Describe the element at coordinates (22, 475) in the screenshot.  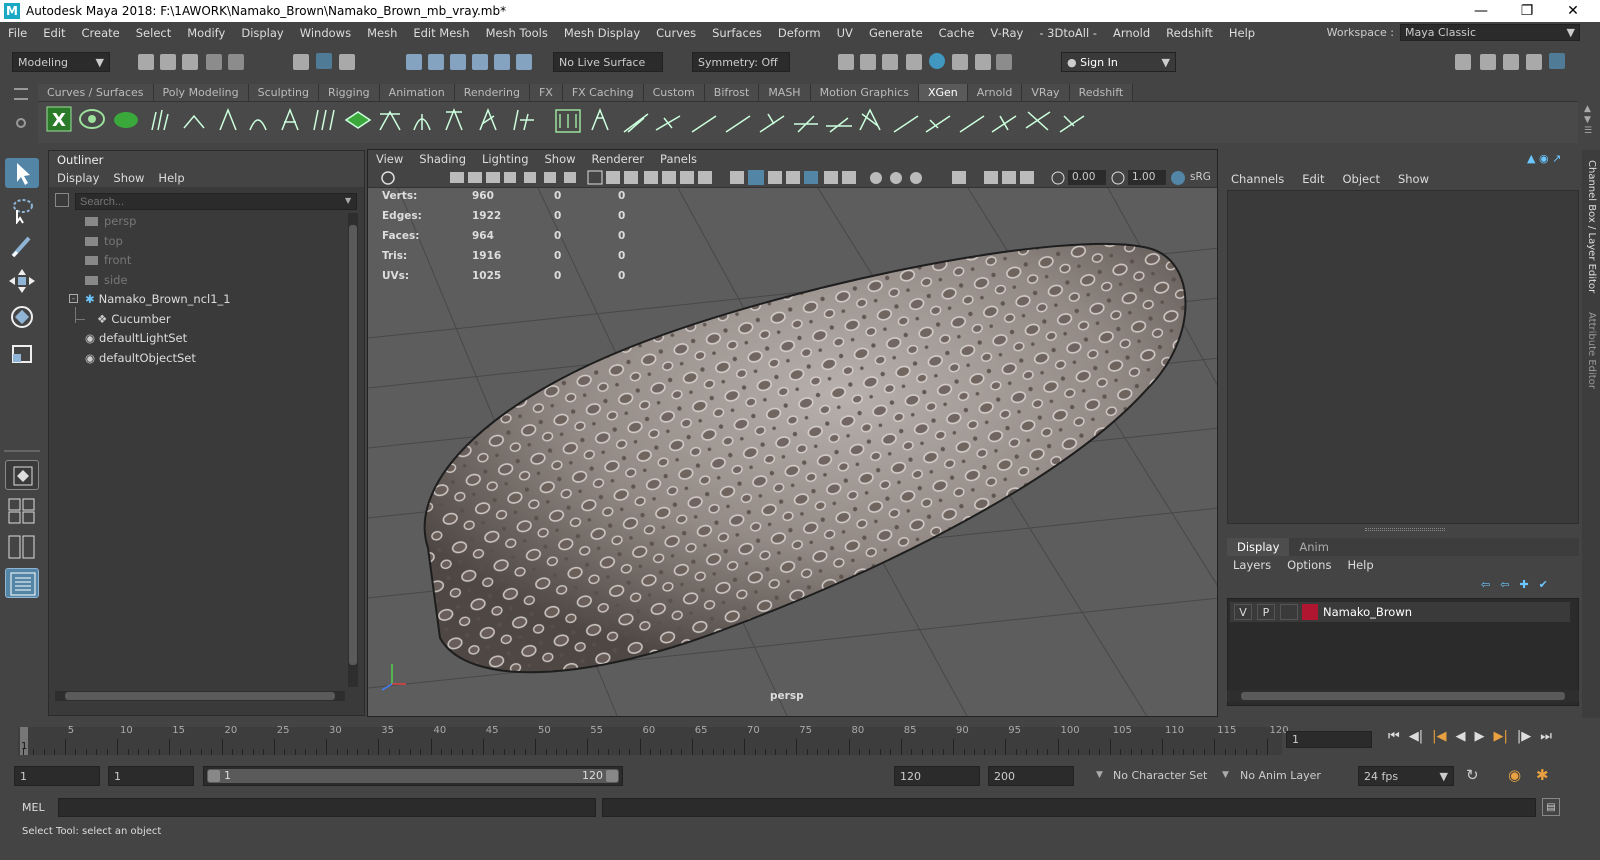
I see `single-perspective-layout-icon` at that location.